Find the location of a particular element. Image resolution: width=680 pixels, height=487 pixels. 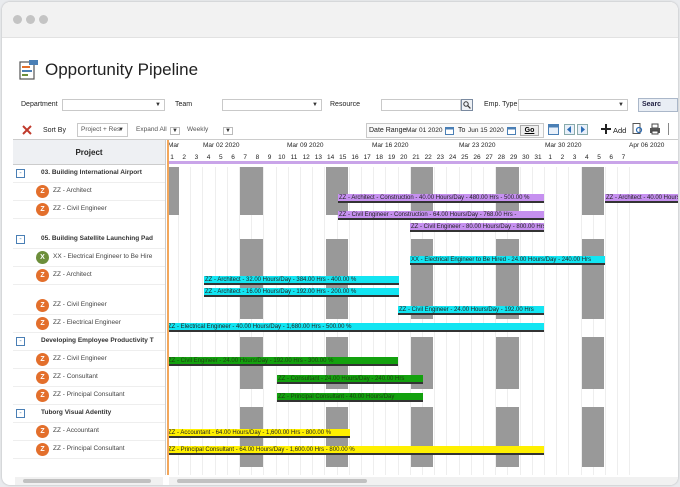

emp-type-label: Emp. Type is located at coordinates (501, 104).